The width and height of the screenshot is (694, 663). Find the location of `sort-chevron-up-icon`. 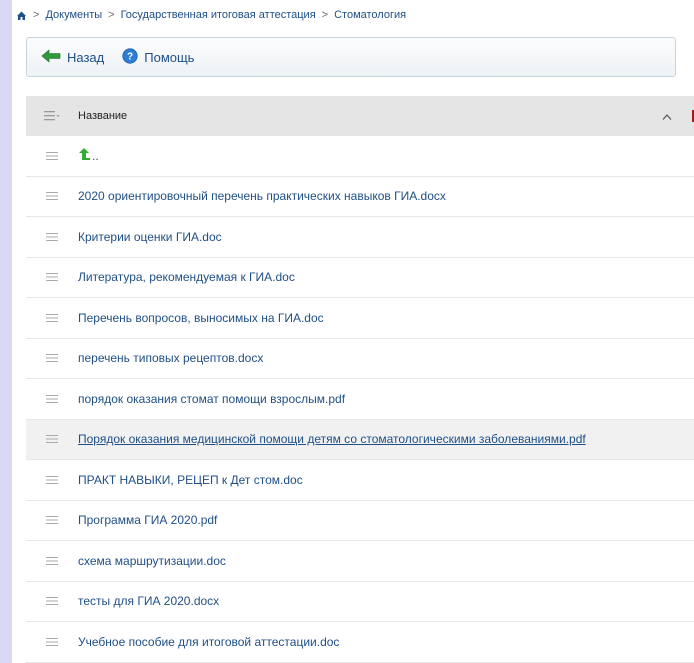

sort-chevron-up-icon is located at coordinates (667, 117).